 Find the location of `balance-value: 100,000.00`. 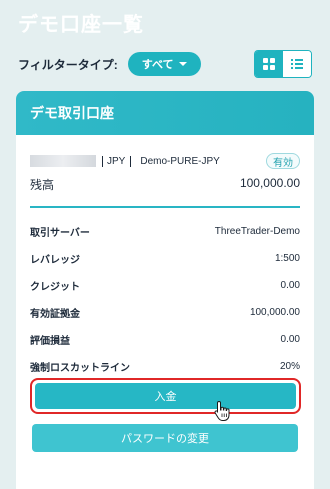

balance-value: 100,000.00 is located at coordinates (269, 183).